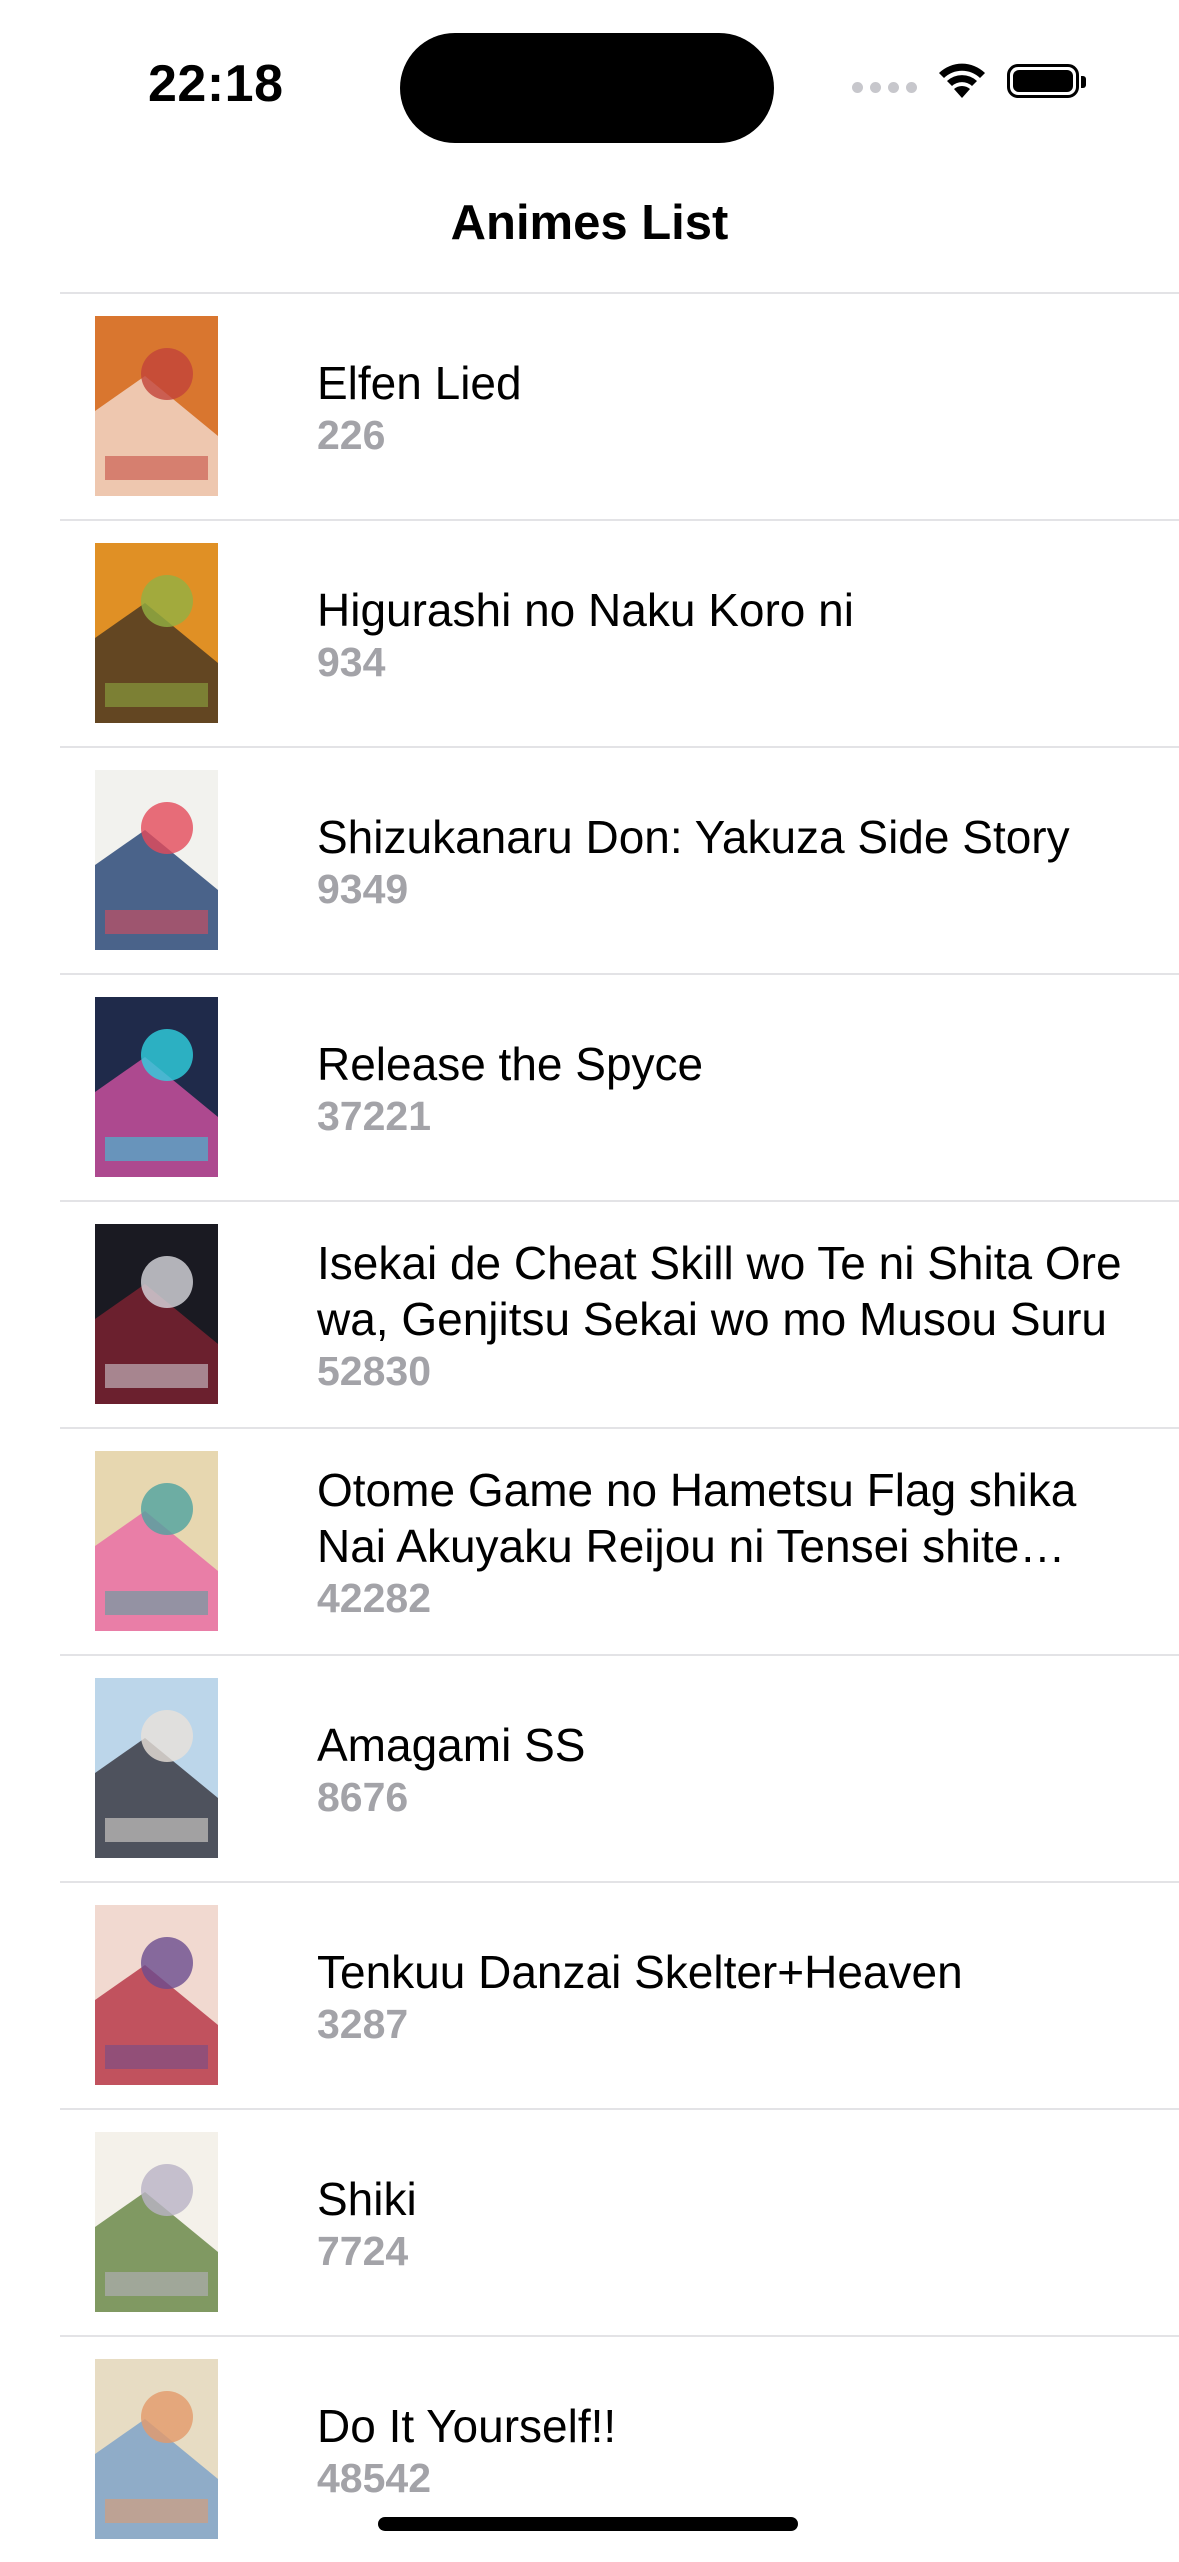 This screenshot has width=1179, height=2562. What do you see at coordinates (419, 382) in the screenshot?
I see `anime-title: Elfen Lied` at bounding box center [419, 382].